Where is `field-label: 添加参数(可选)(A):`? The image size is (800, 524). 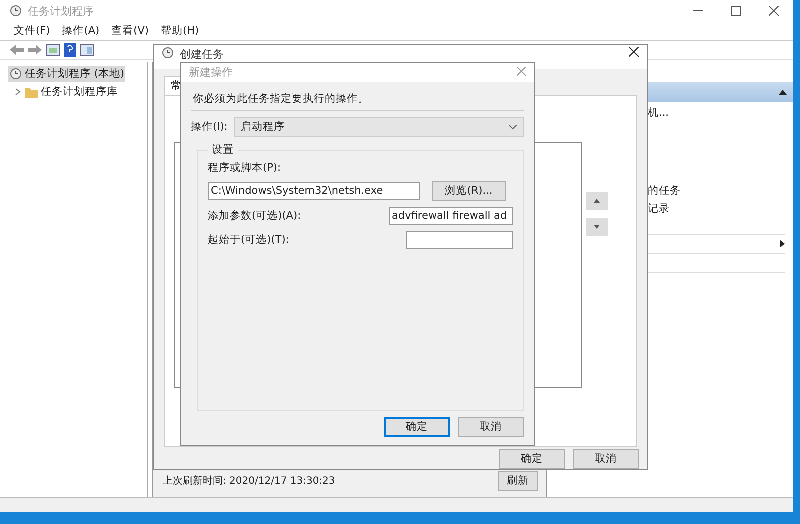 field-label: 添加参数(可选)(A): is located at coordinates (255, 216).